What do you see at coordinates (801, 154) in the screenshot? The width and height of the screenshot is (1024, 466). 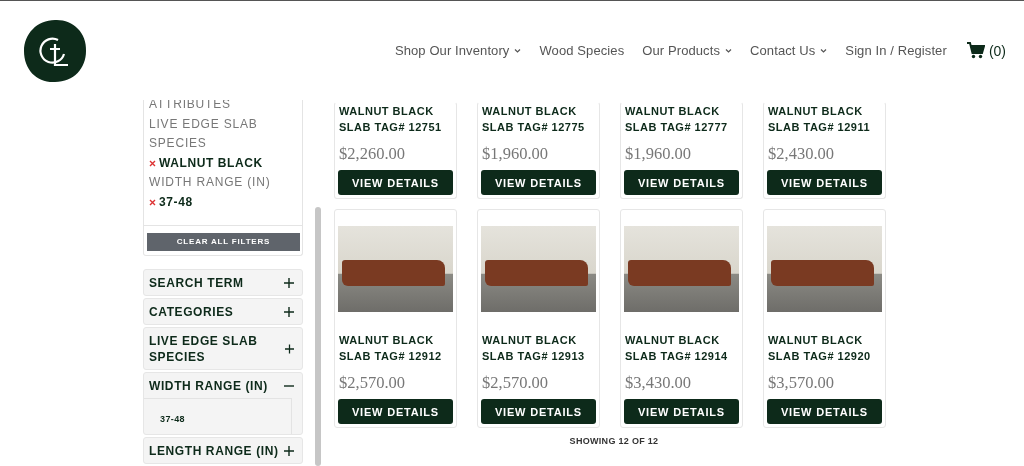 I see `product-price: $2,430.00` at bounding box center [801, 154].